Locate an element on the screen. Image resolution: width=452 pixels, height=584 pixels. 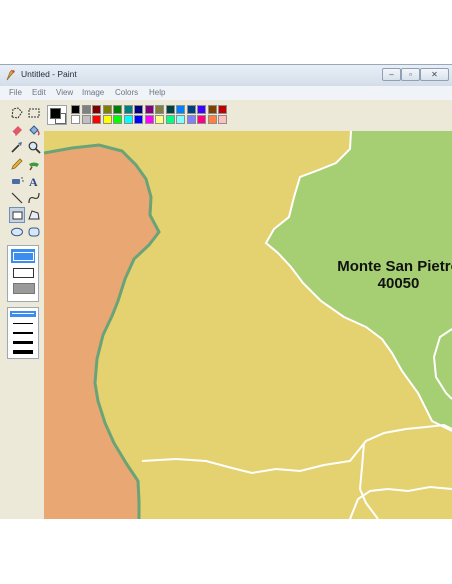
region-code-label: 40050 is located at coordinates (398, 283).